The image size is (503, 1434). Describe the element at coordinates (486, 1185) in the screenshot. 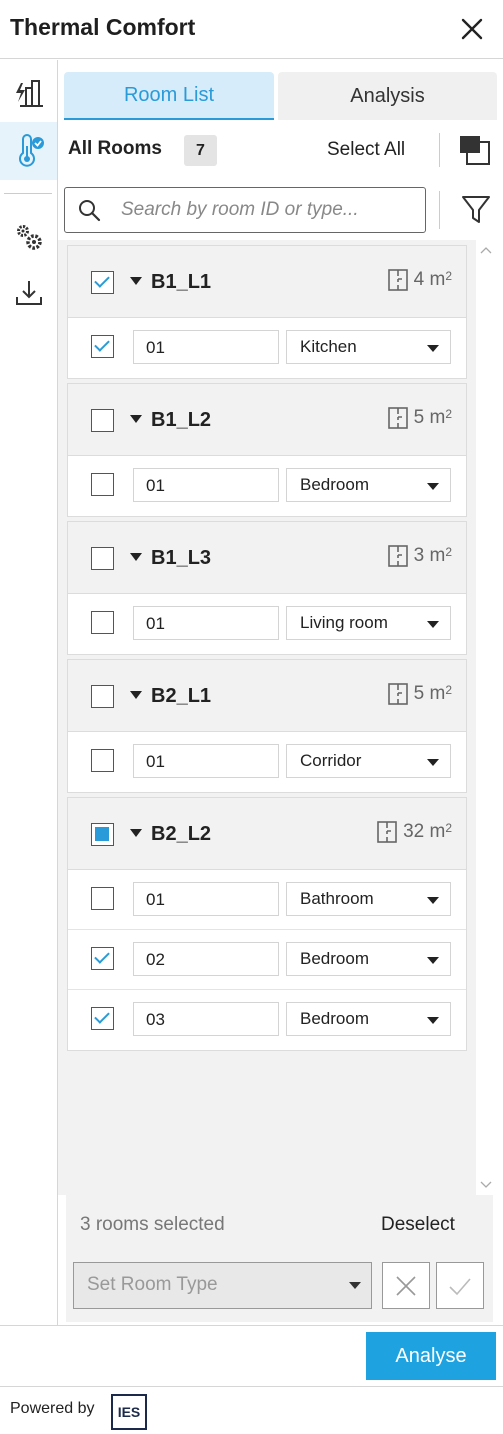

I see `scroll-down-icon` at that location.